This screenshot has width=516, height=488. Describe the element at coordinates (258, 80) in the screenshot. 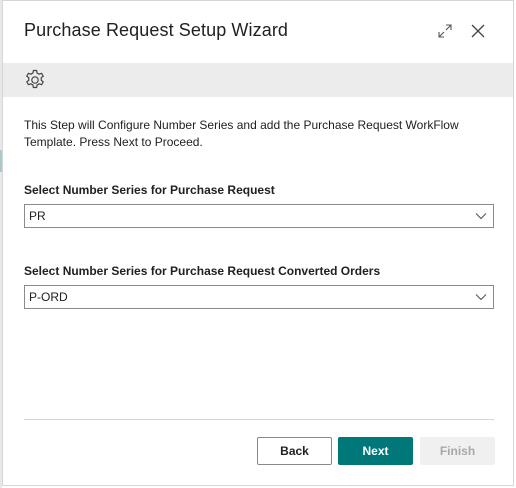

I see `action-bar` at that location.